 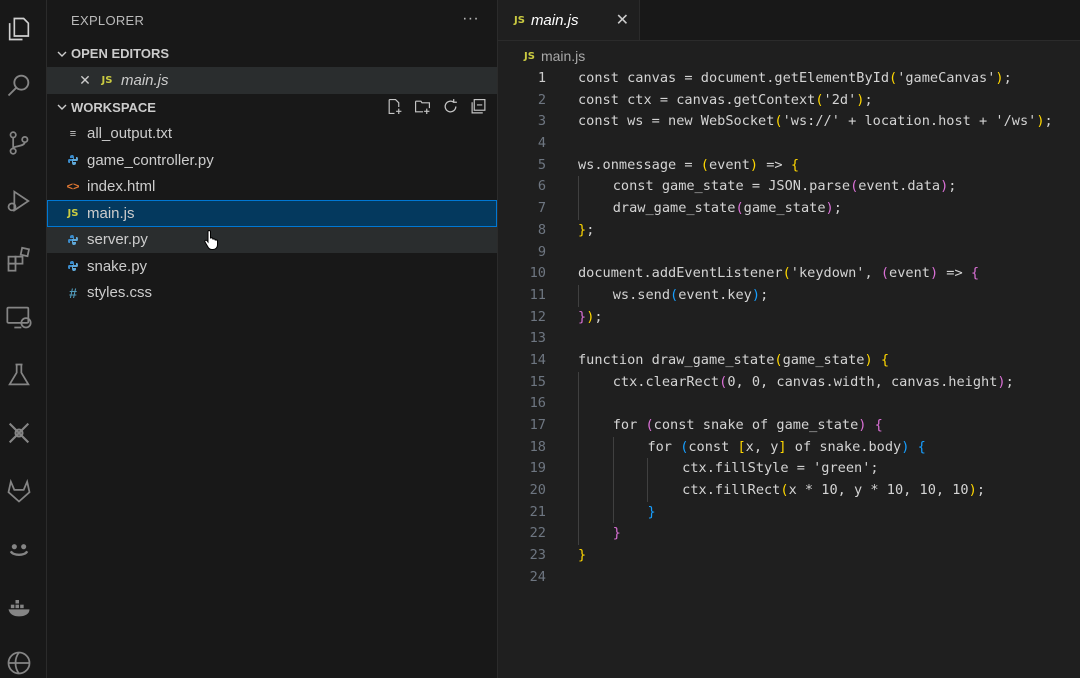 I want to click on search-icon, so click(x=19, y=85).